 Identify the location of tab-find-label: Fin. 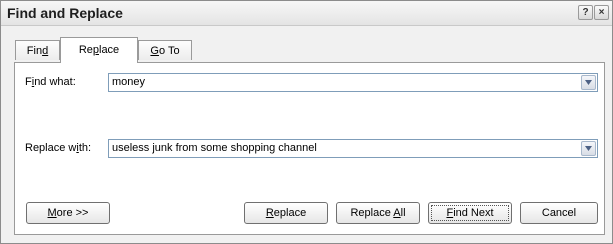
(34, 51).